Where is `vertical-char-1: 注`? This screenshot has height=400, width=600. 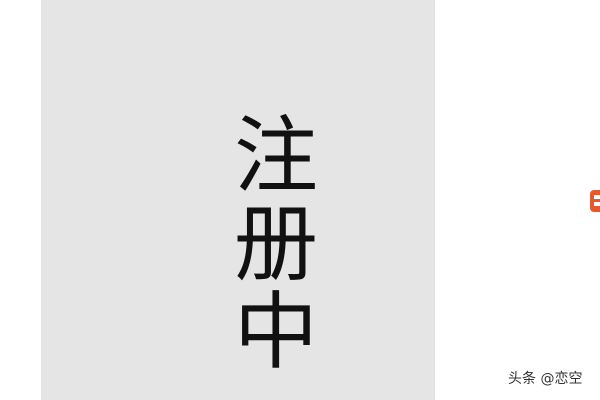
vertical-char-1: 注 is located at coordinates (275, 156).